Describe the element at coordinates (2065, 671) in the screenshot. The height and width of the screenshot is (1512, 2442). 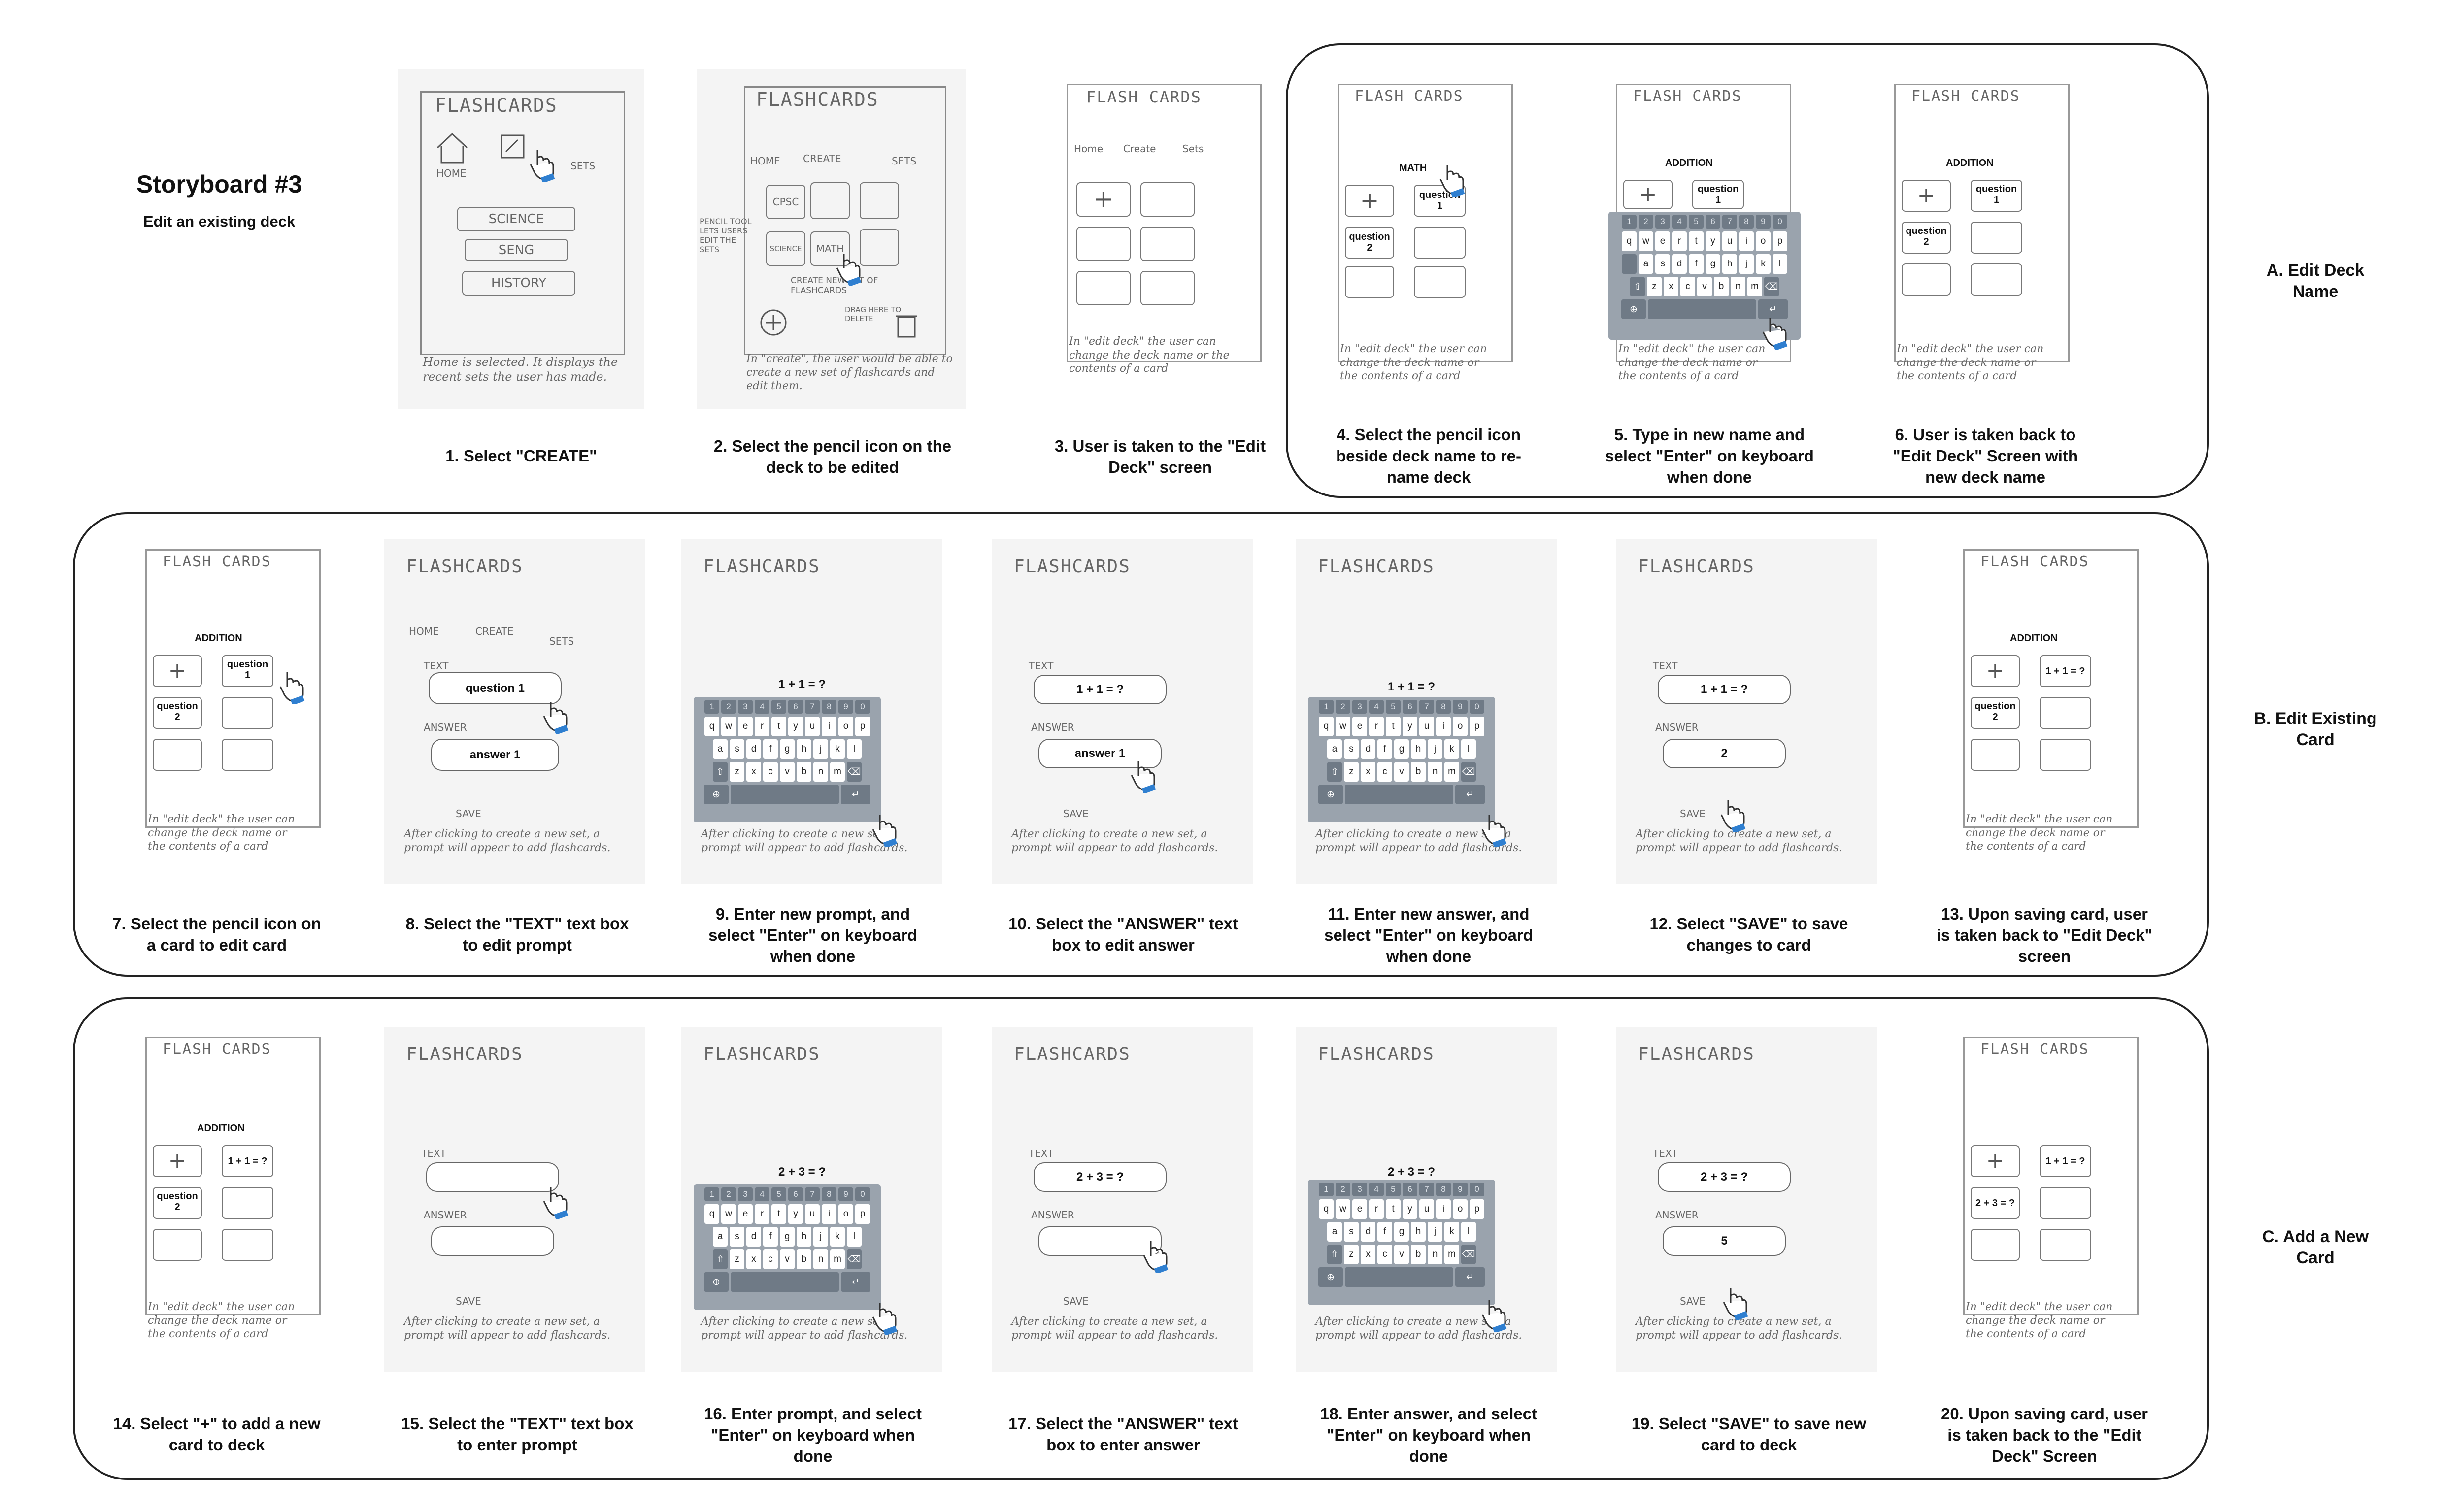
I see `card-1p1: 1 + 1 = ?` at that location.